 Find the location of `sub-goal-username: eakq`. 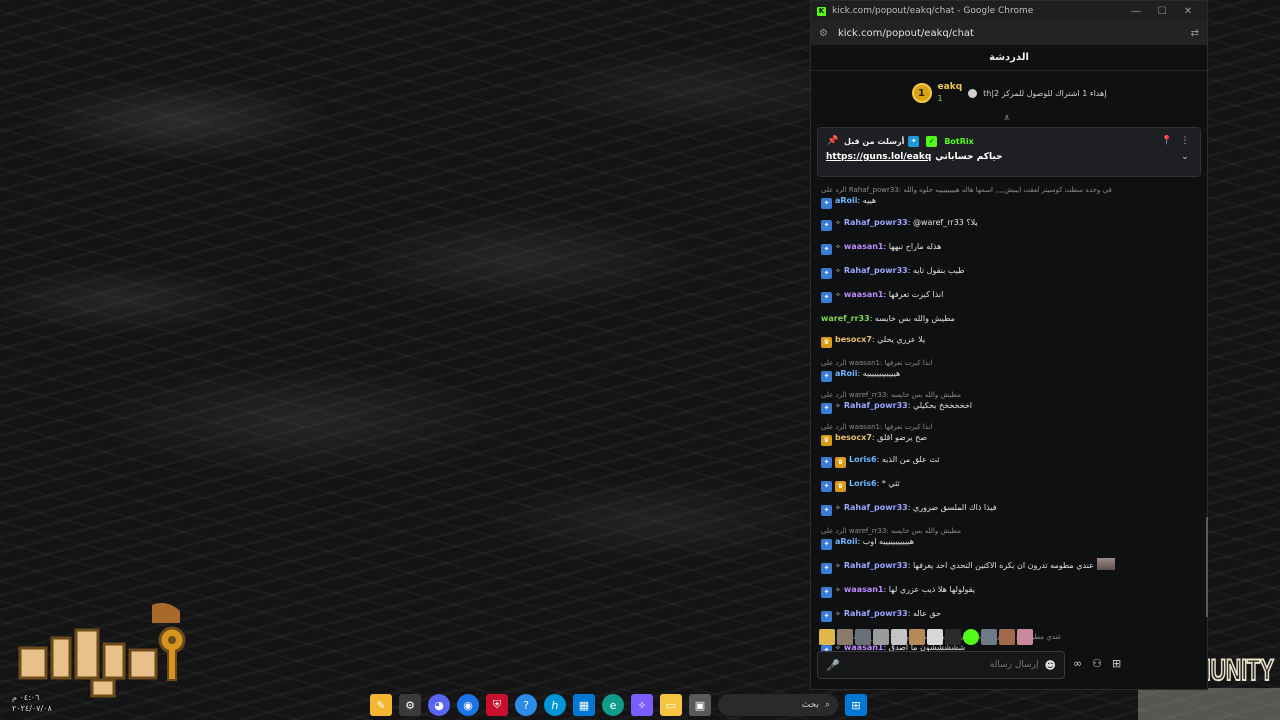

sub-goal-username: eakq is located at coordinates (950, 87).